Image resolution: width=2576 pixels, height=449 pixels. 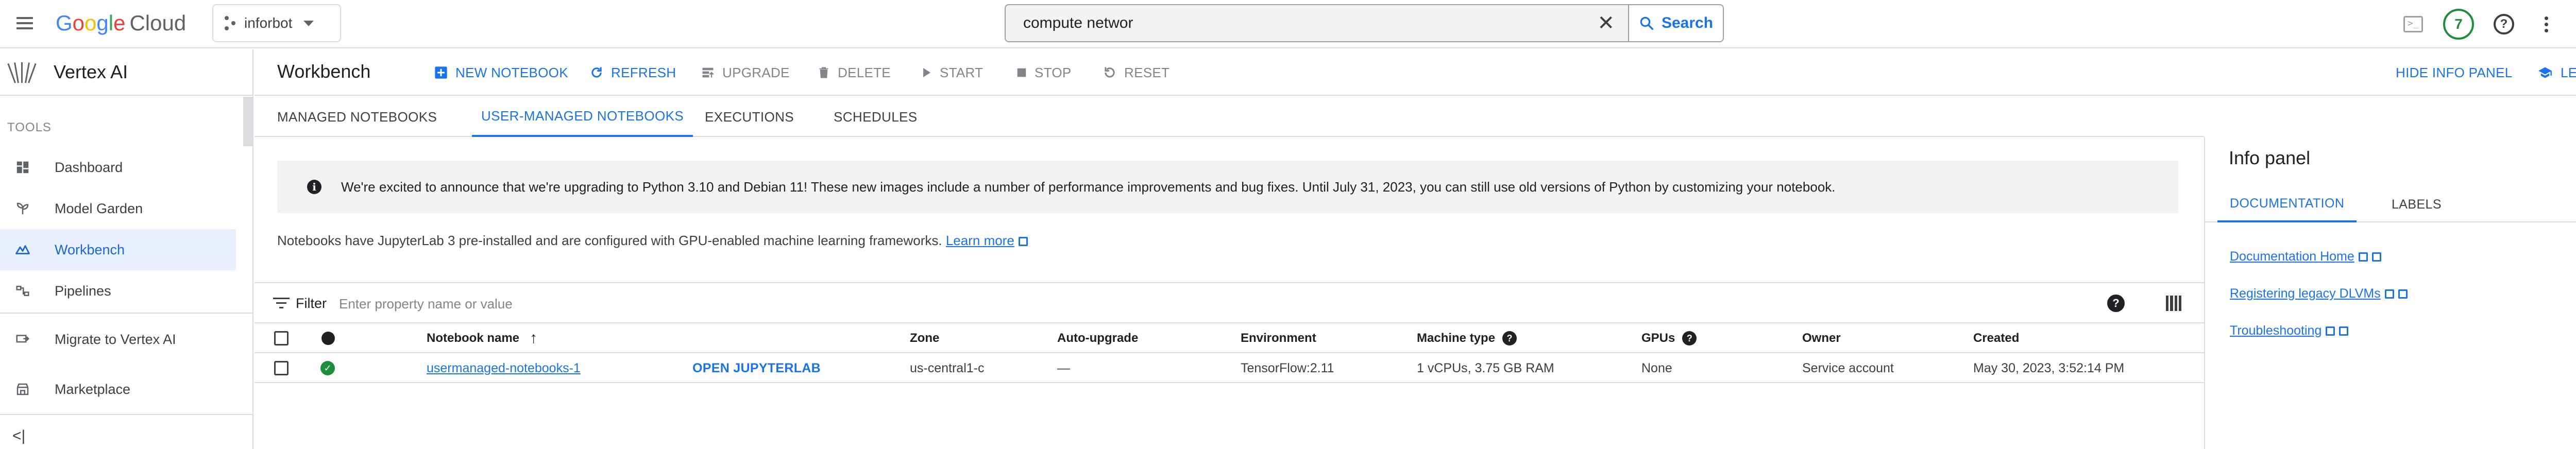 What do you see at coordinates (749, 117) in the screenshot?
I see `tab-executions: EXECUTIONS` at bounding box center [749, 117].